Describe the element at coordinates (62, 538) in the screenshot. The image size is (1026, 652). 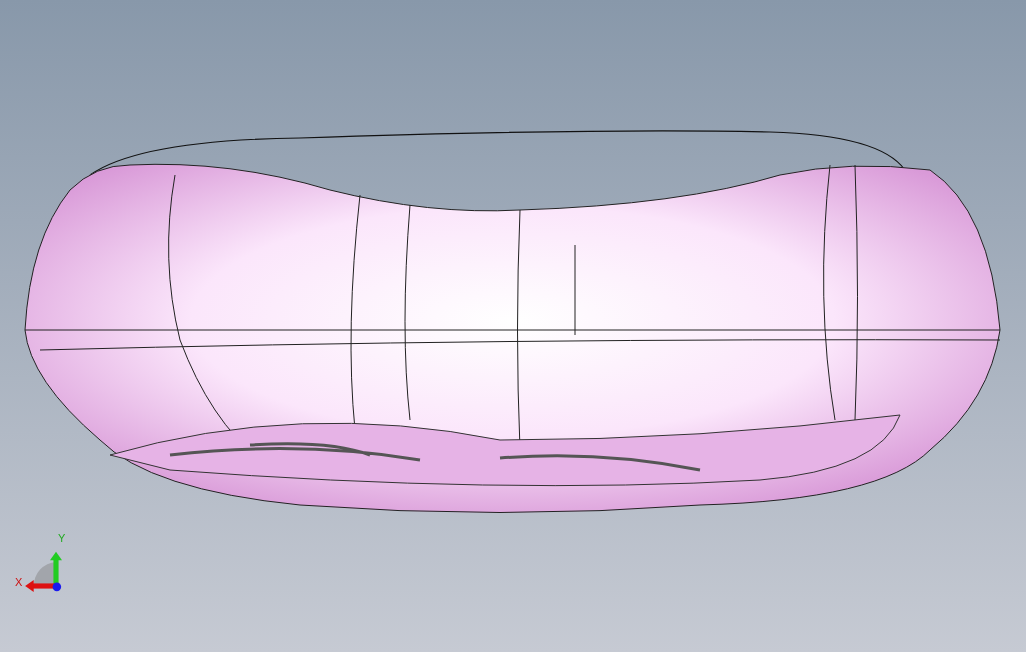
I see `y-axis-label: Y` at that location.